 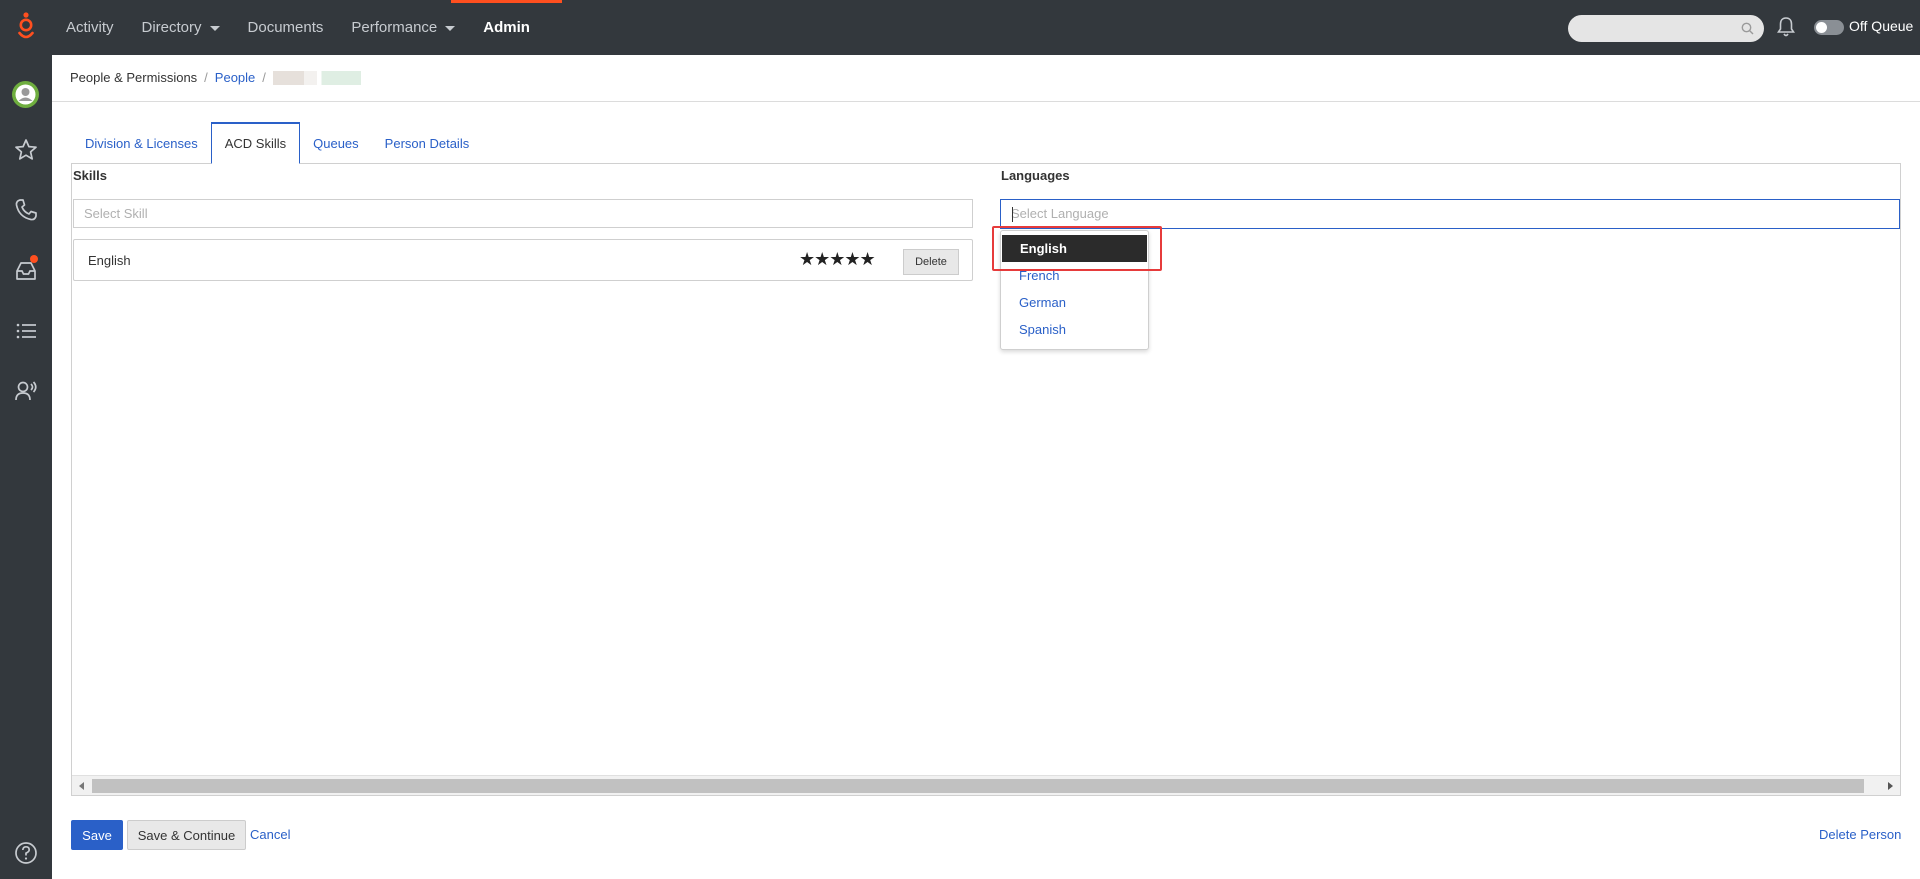 I want to click on nav-admin: Admin, so click(x=506, y=27).